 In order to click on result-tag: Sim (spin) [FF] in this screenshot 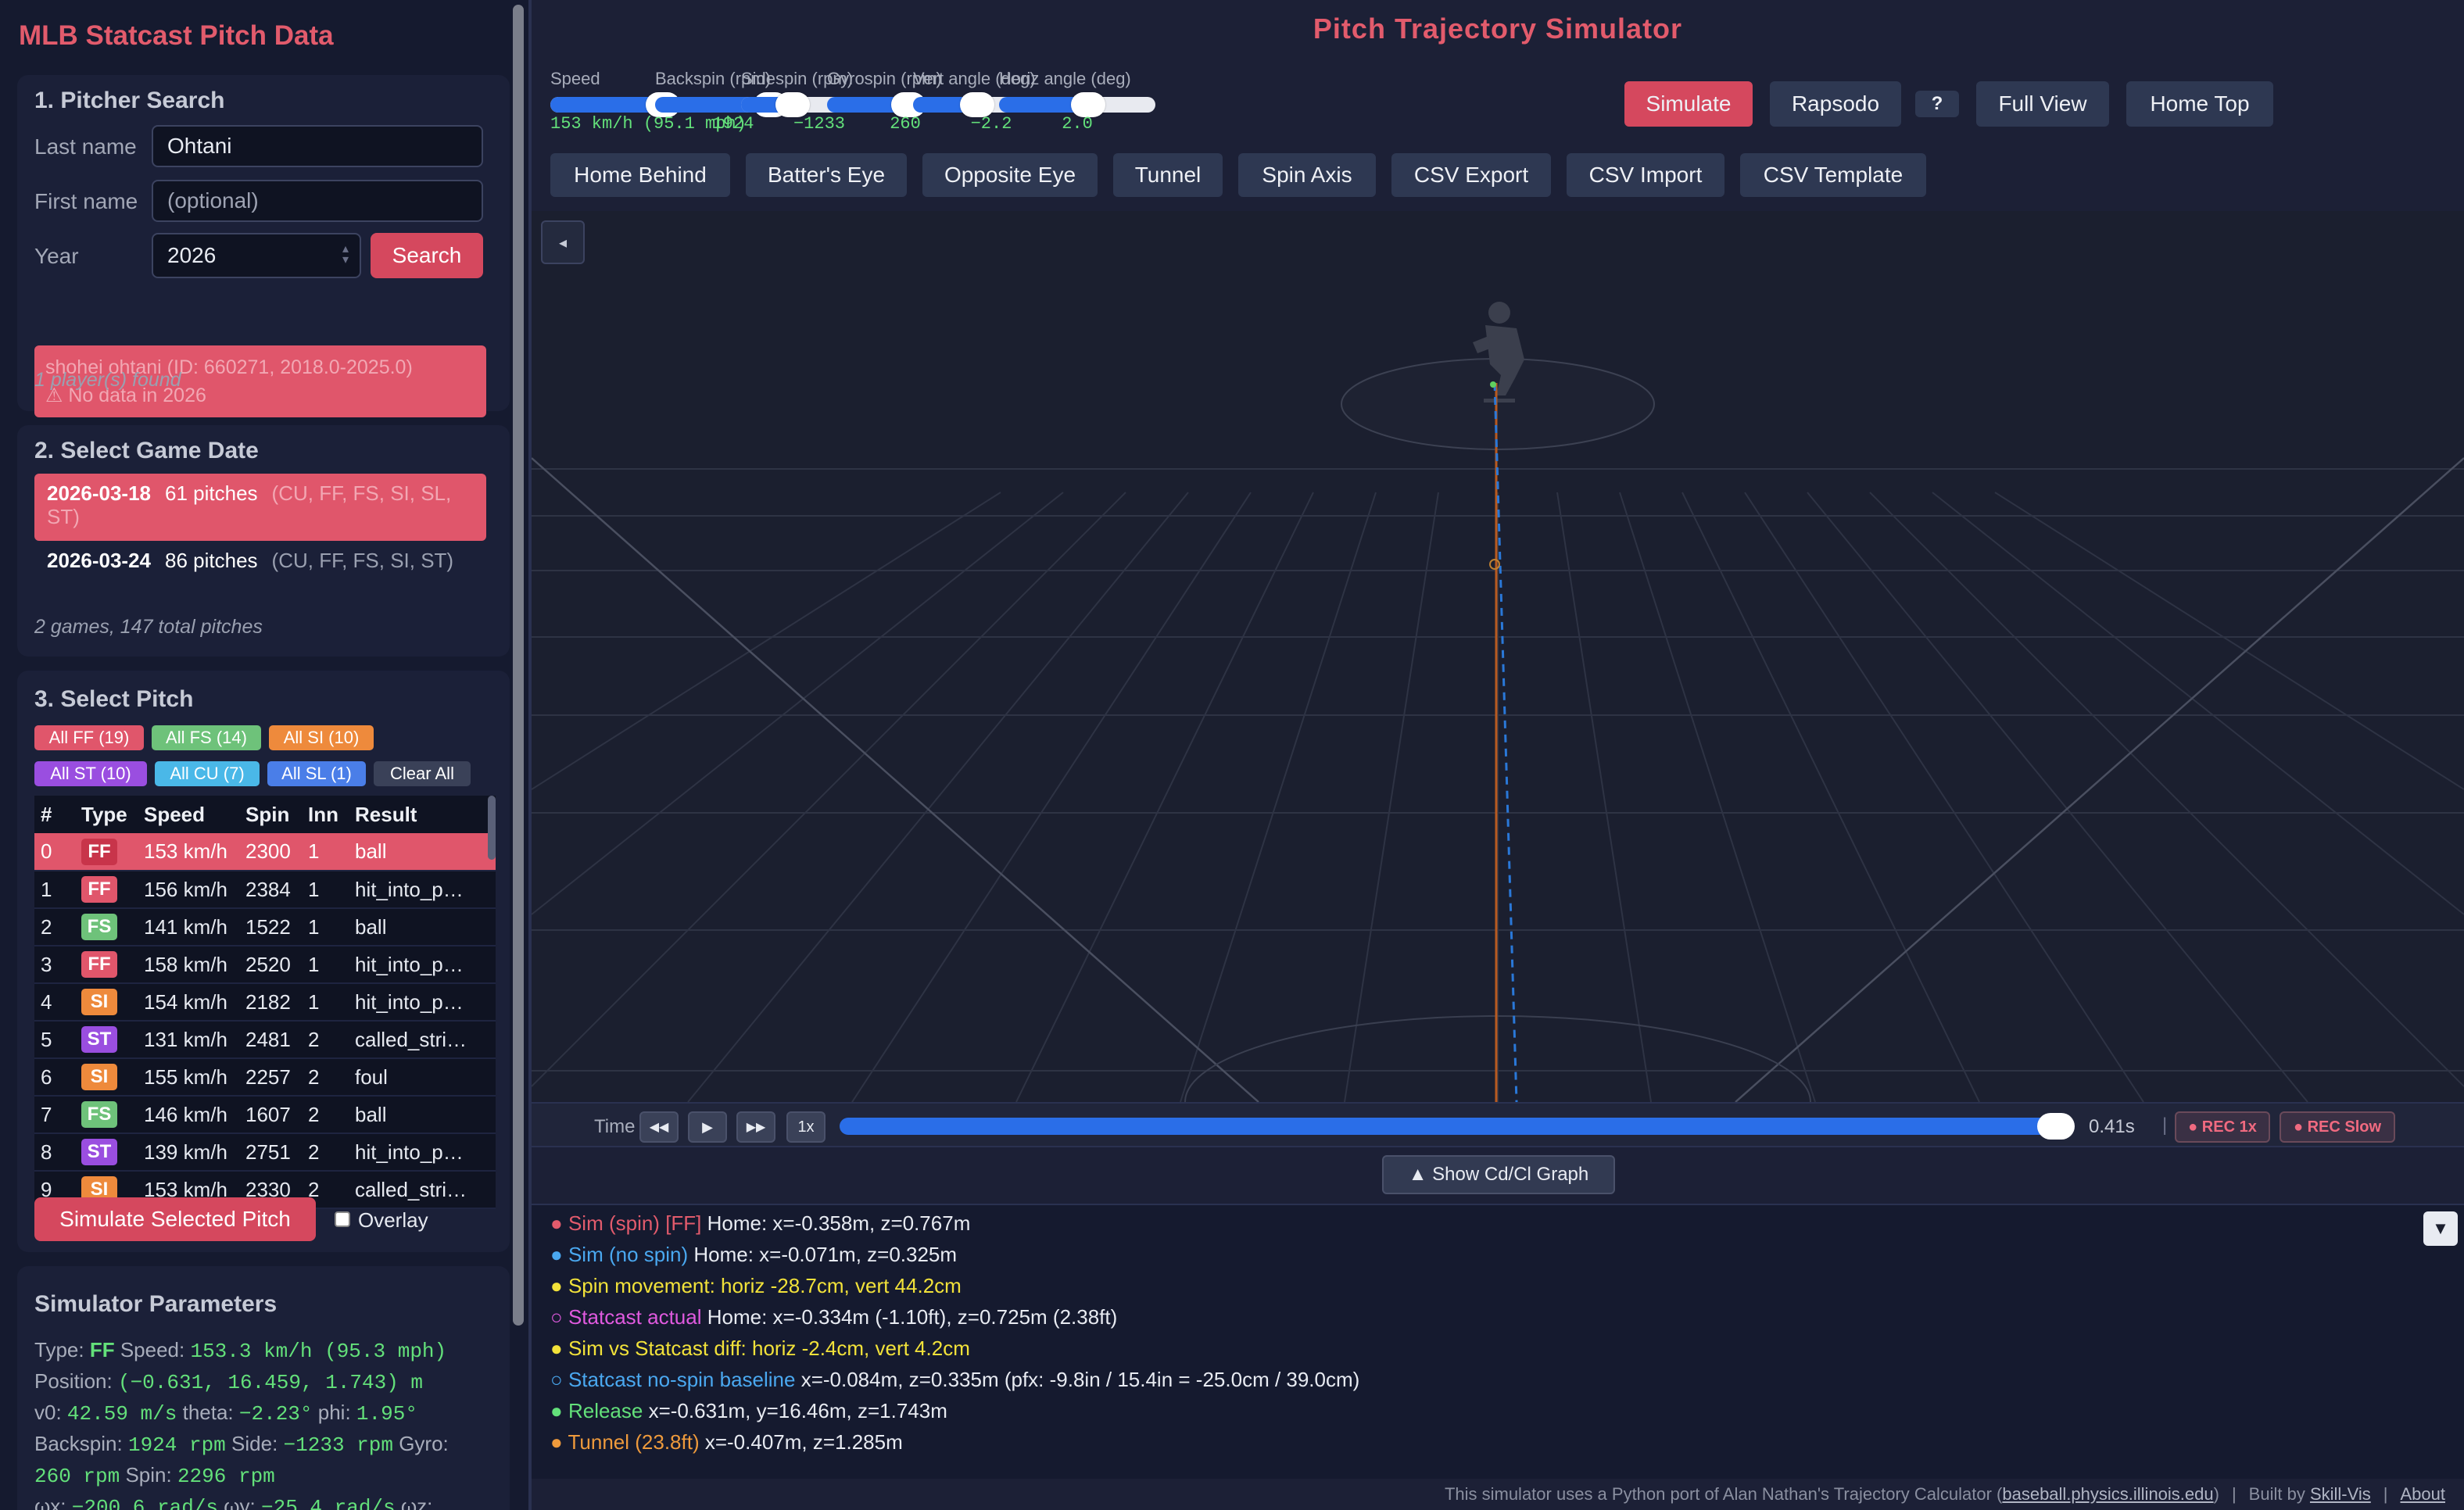, I will do `click(635, 1223)`.